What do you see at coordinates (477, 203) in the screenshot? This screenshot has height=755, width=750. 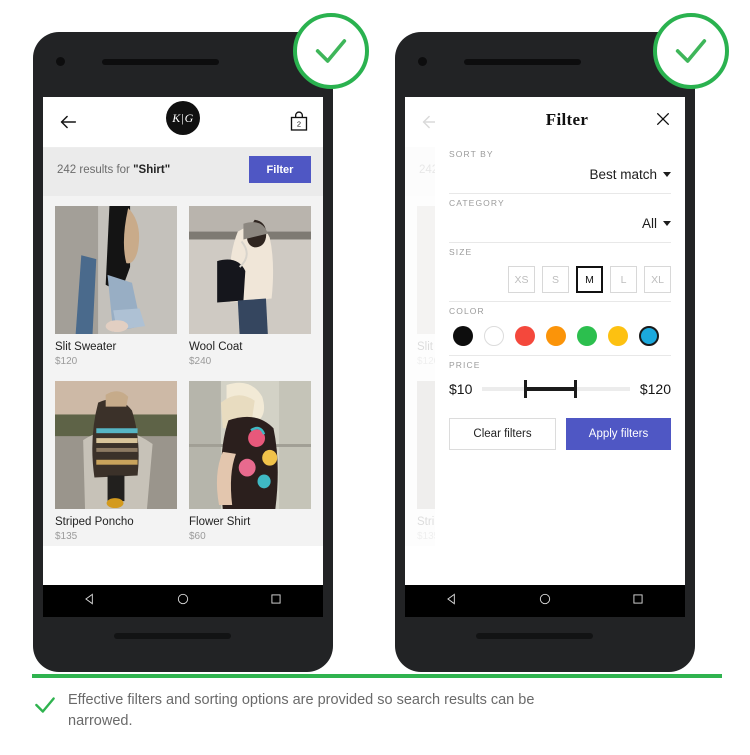 I see `category-label: CATEGORY` at bounding box center [477, 203].